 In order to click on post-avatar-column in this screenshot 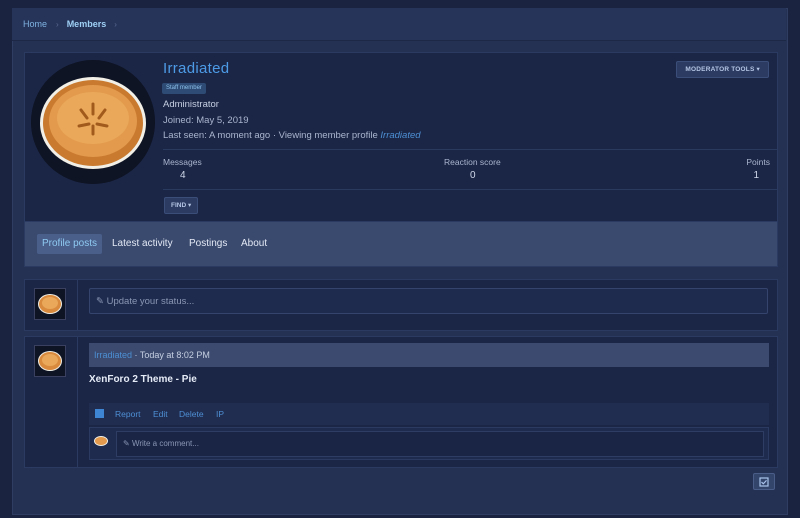, I will do `click(51, 402)`.